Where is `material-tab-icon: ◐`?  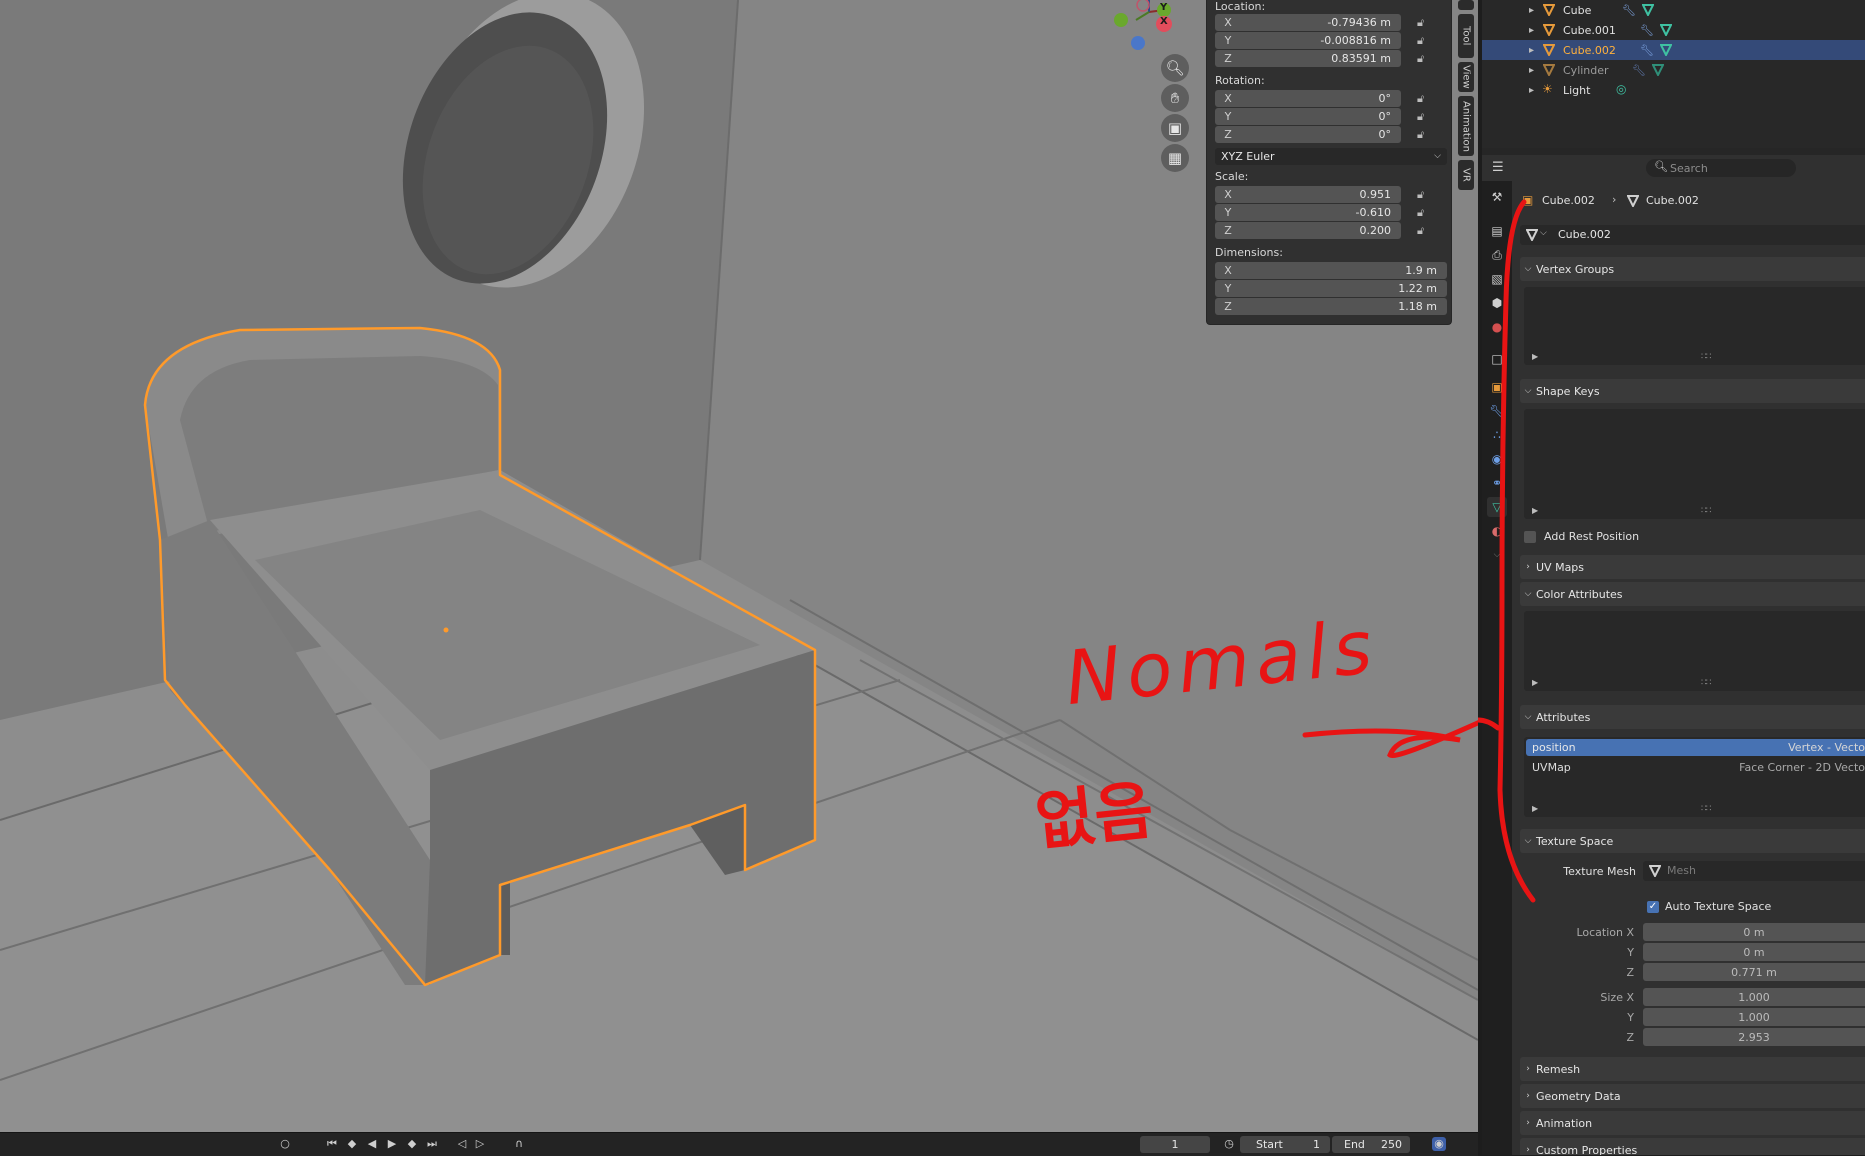
material-tab-icon: ◐ is located at coordinates (1497, 531).